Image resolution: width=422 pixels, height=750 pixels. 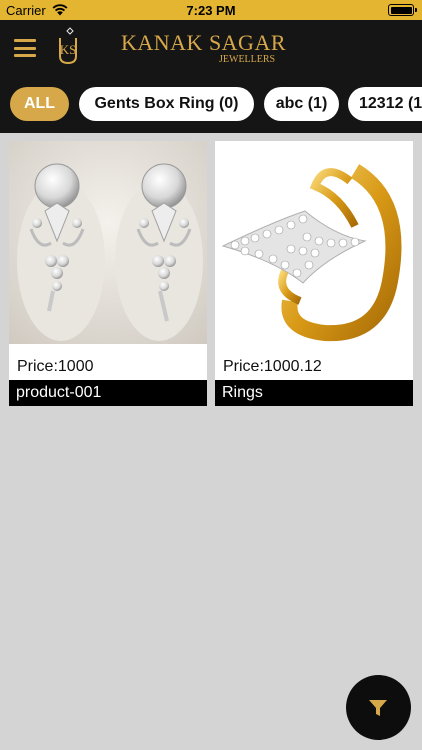 I want to click on category-chip-gents-box-ring: Gents Box Ring (0), so click(x=166, y=104).